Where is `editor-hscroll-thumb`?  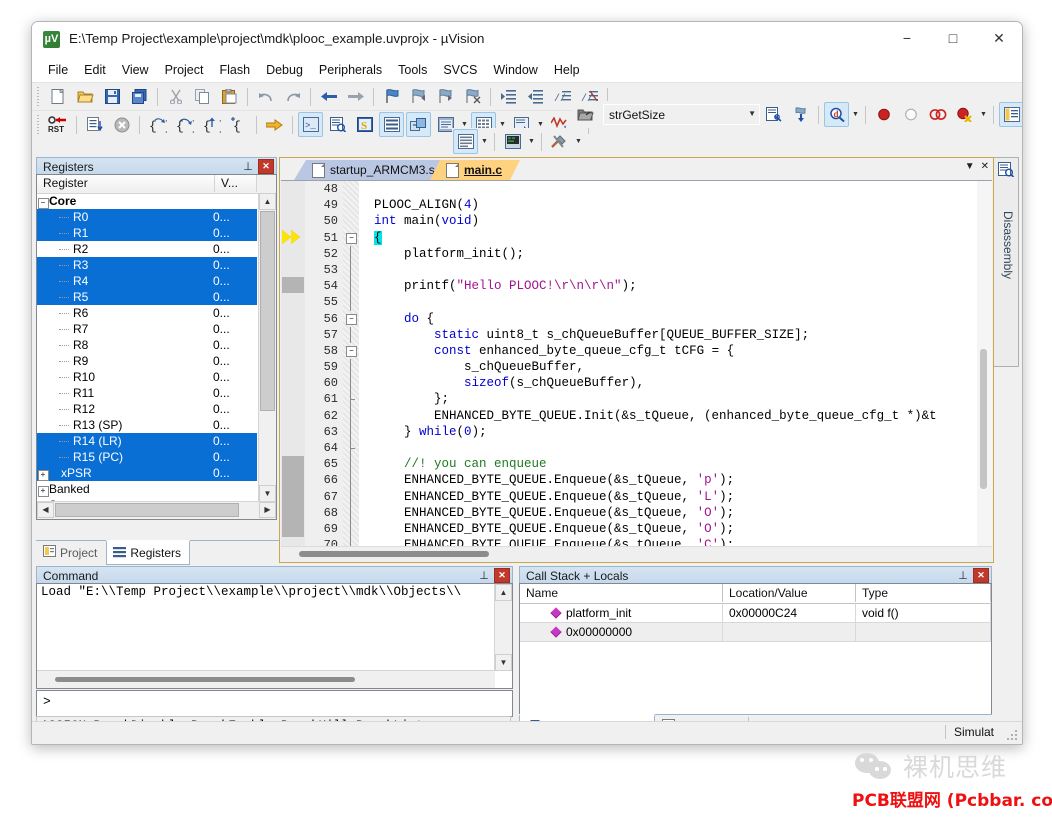 editor-hscroll-thumb is located at coordinates (394, 554).